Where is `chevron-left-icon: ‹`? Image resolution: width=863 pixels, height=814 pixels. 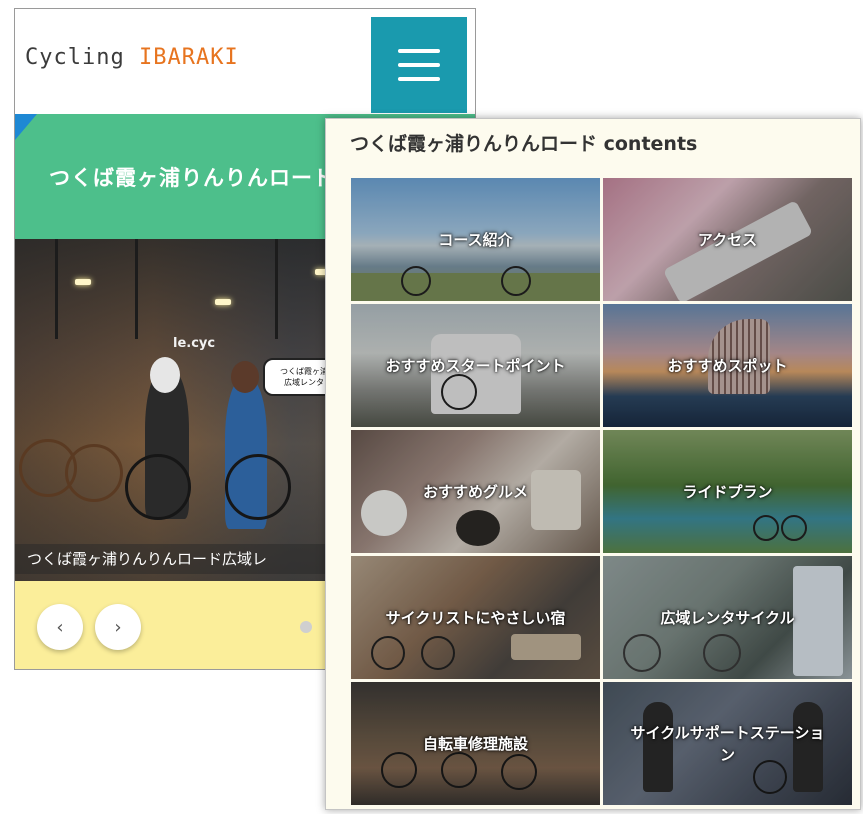
chevron-left-icon: ‹ is located at coordinates (60, 627).